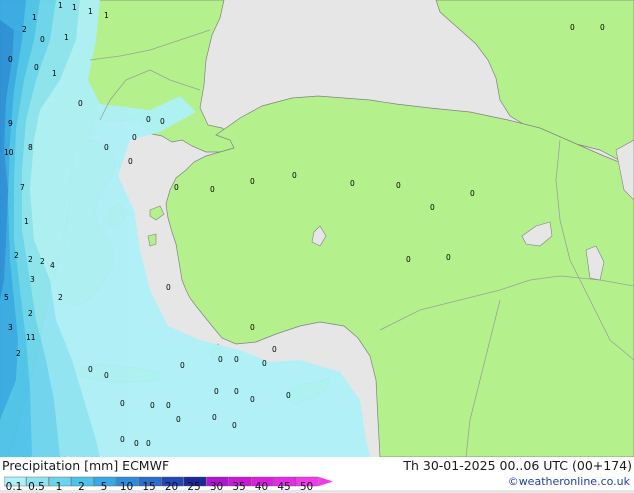 The image size is (634, 493). I want to click on scale-tick-label: 0.5, so click(36, 487).